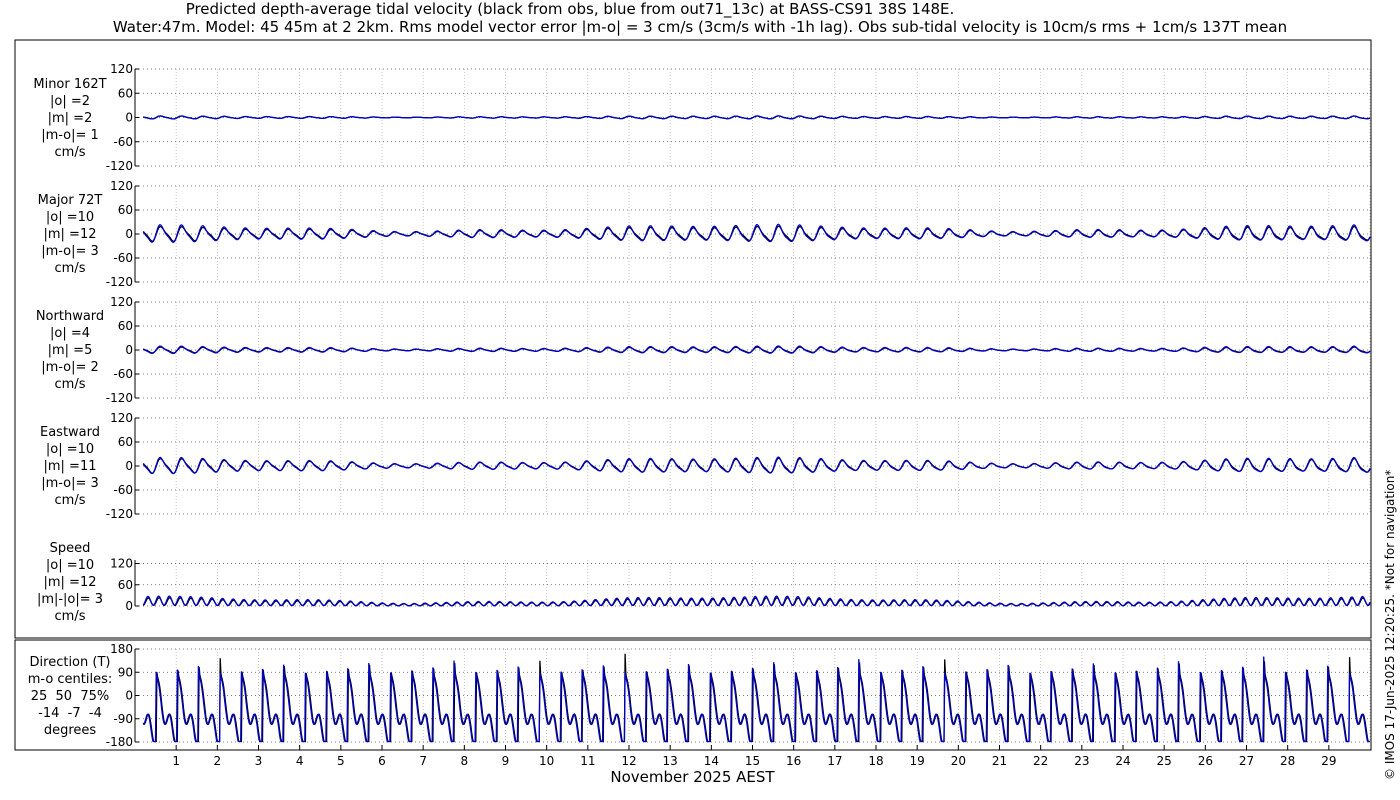 The width and height of the screenshot is (1400, 800). I want to click on x-tick-label: 4, so click(300, 761).